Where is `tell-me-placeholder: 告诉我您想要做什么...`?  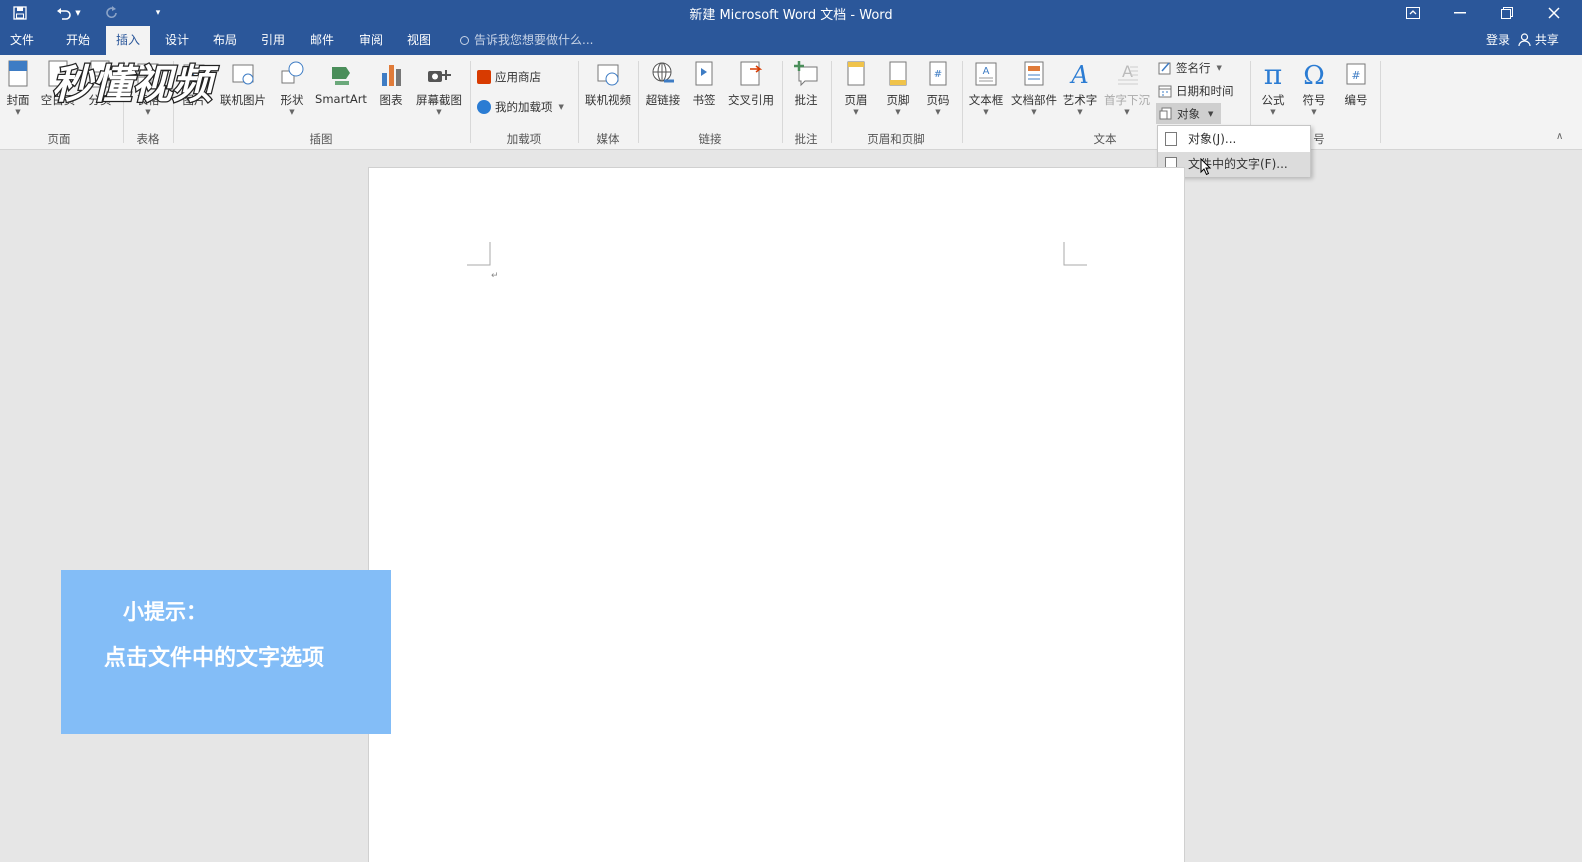 tell-me-placeholder: 告诉我您想要做什么... is located at coordinates (534, 40).